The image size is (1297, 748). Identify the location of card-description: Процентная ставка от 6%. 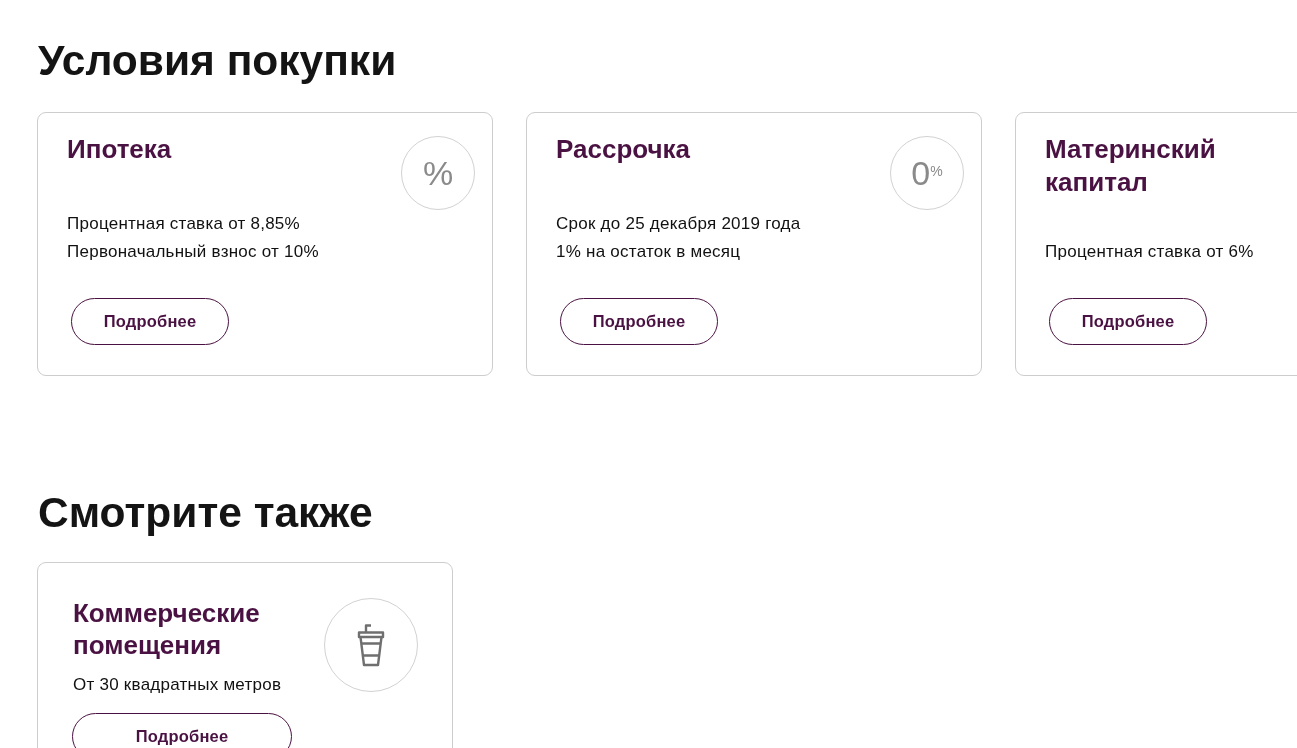
(1150, 252).